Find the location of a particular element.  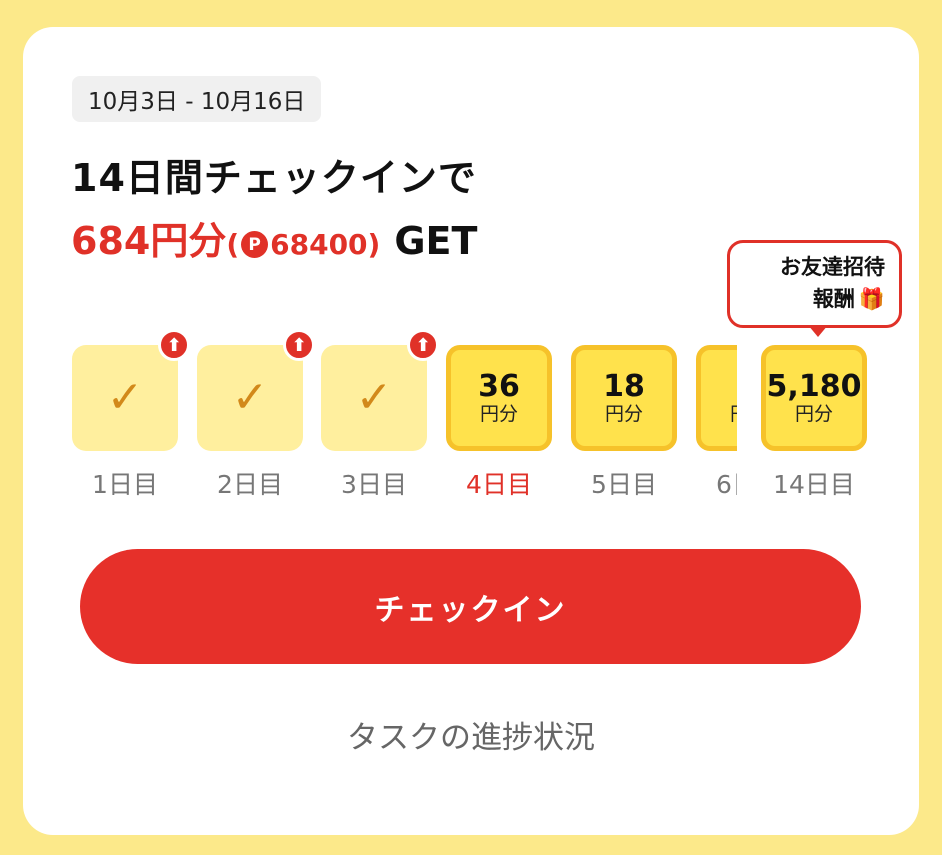

day-item: ✓ ⬆ 3日目 is located at coordinates (380, 415).